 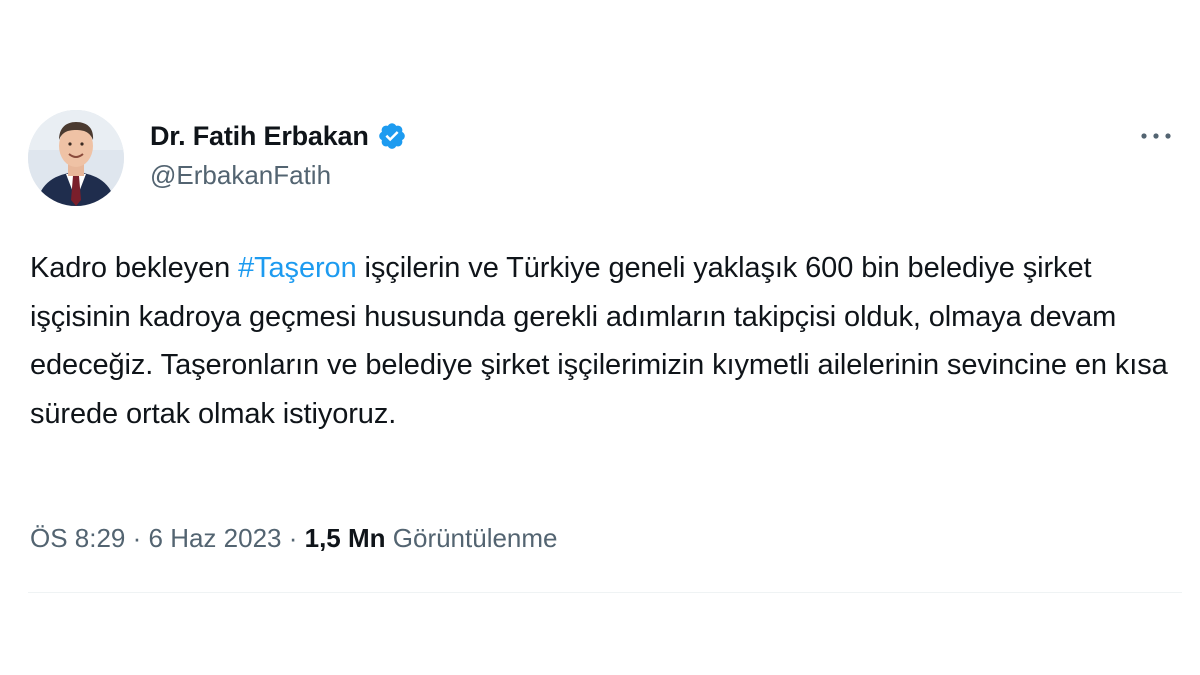 What do you see at coordinates (134, 268) in the screenshot?
I see `tweet-text-part: Kadro bekleyen` at bounding box center [134, 268].